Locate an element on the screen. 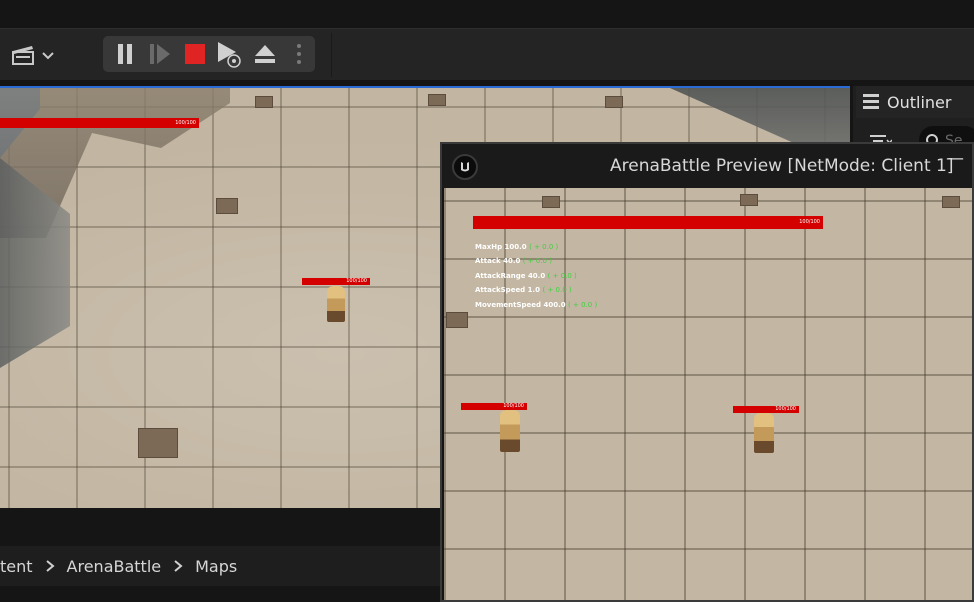 This screenshot has width=974, height=602. unreal-logo-icon is located at coordinates (465, 167).